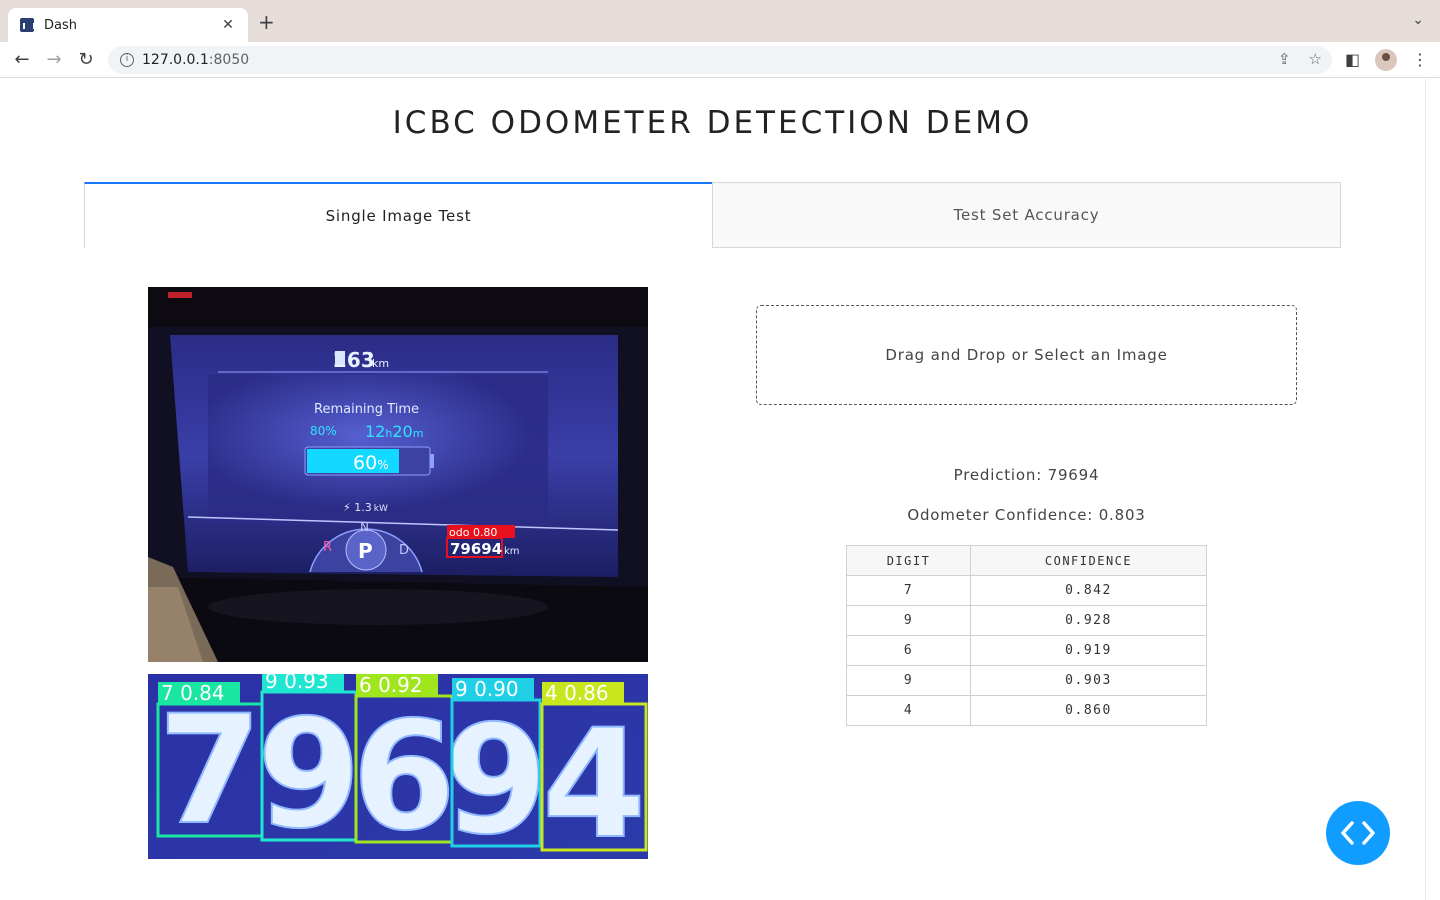  Describe the element at coordinates (22, 60) in the screenshot. I see `back-arrow-icon: ←` at that location.